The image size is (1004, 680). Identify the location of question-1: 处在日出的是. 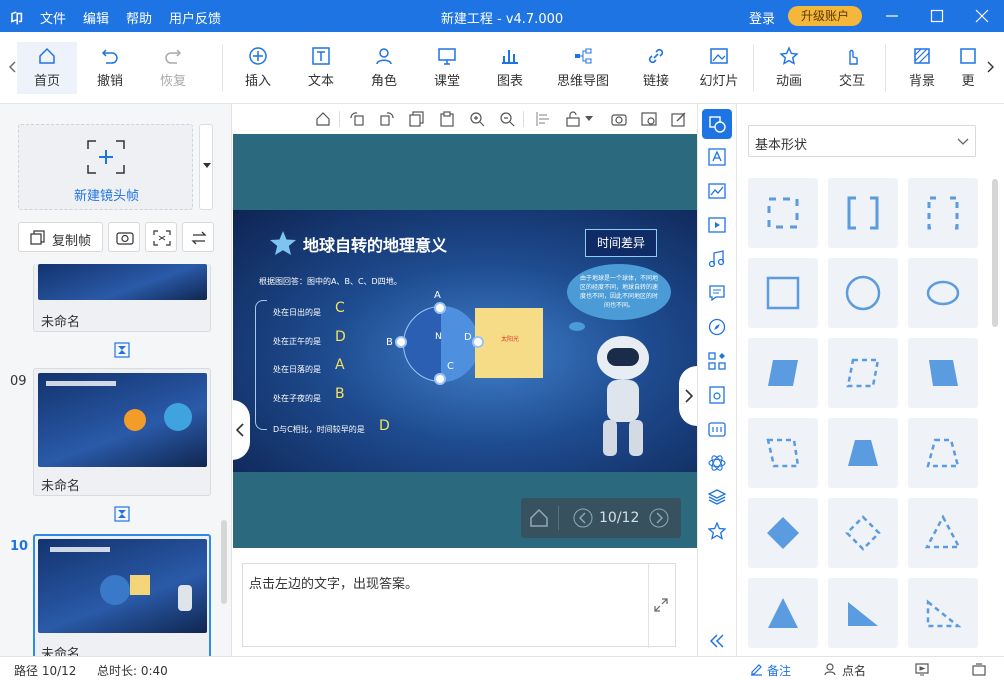
(297, 312).